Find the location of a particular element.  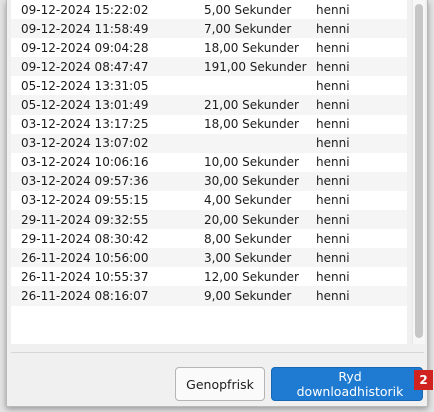

table-row: 09-12-2024 08:47:47 191,00 Sekunder henni is located at coordinates (209, 67).